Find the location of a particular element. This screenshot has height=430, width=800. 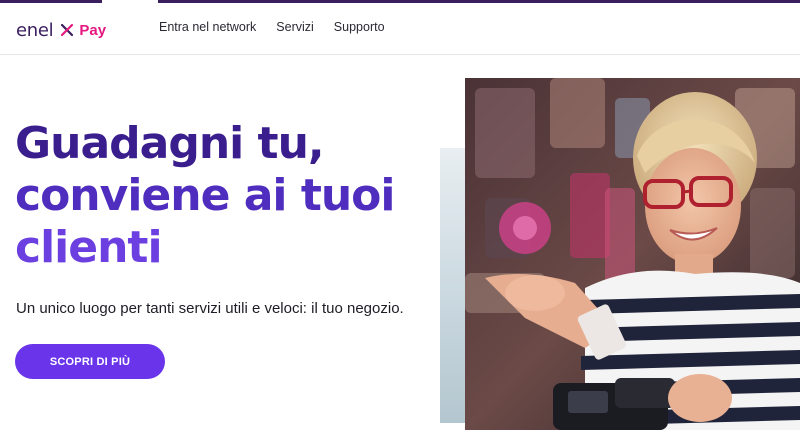

nav-item-entra-nel-network: Entra nel network is located at coordinates (207, 27).